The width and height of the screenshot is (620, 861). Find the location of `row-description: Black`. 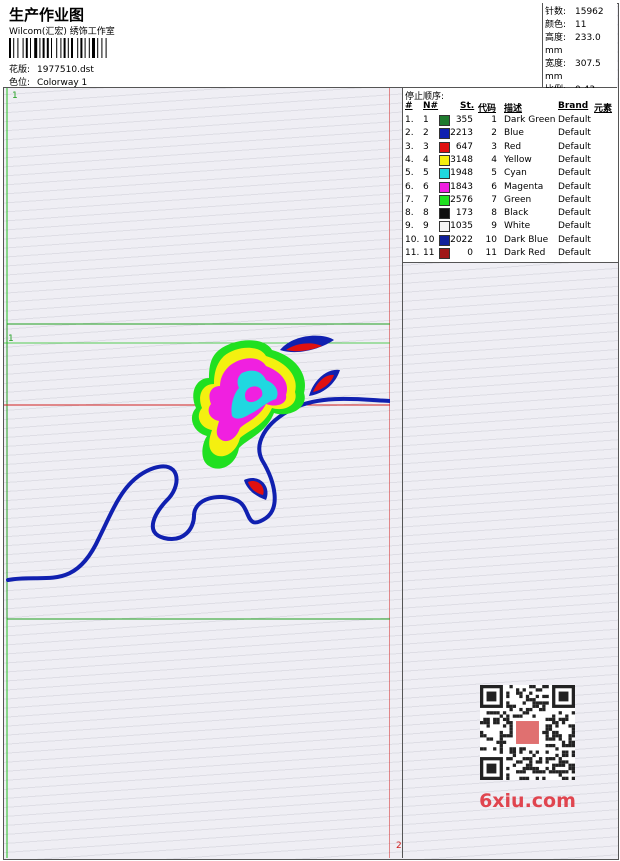

row-description: Black is located at coordinates (516, 213).